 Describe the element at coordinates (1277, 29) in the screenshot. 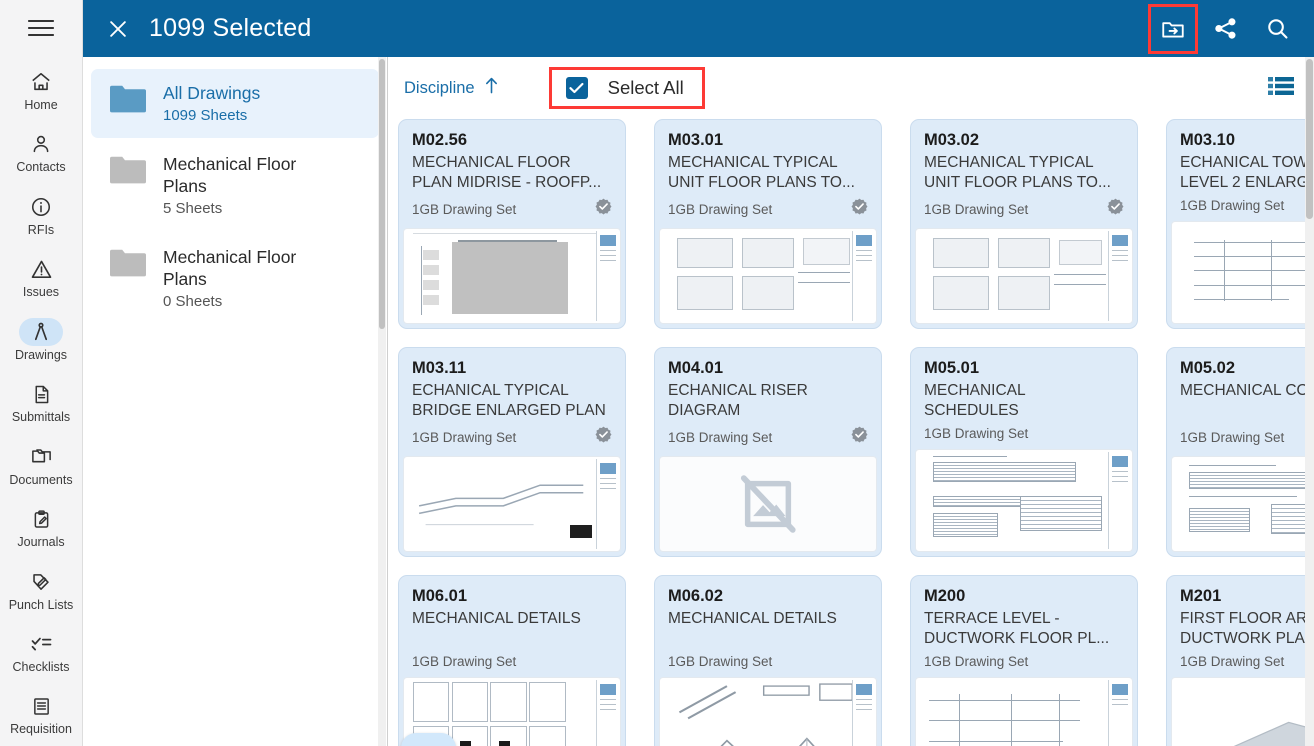

I see `search-button` at that location.